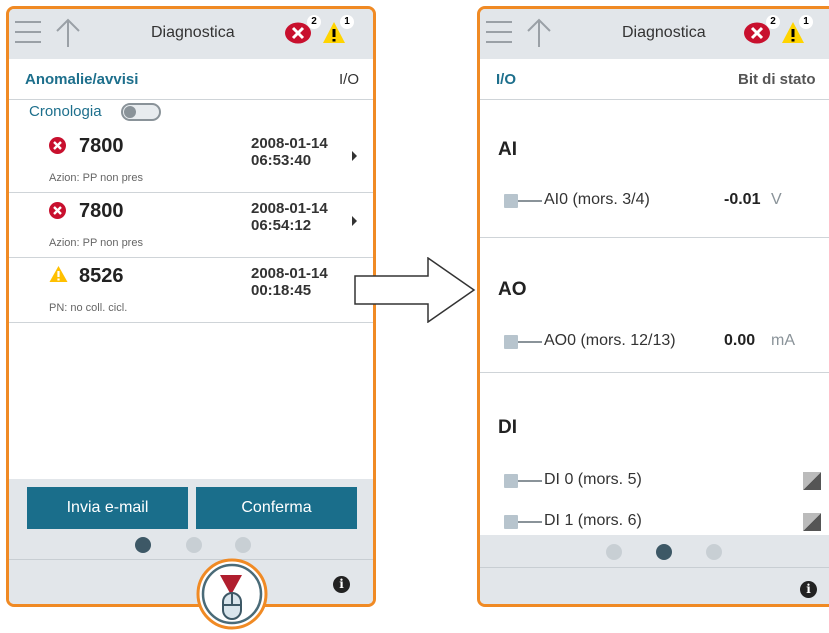 This screenshot has height=633, width=829. I want to click on tab-bar: Anomalie/avvisi I/O, so click(191, 79).